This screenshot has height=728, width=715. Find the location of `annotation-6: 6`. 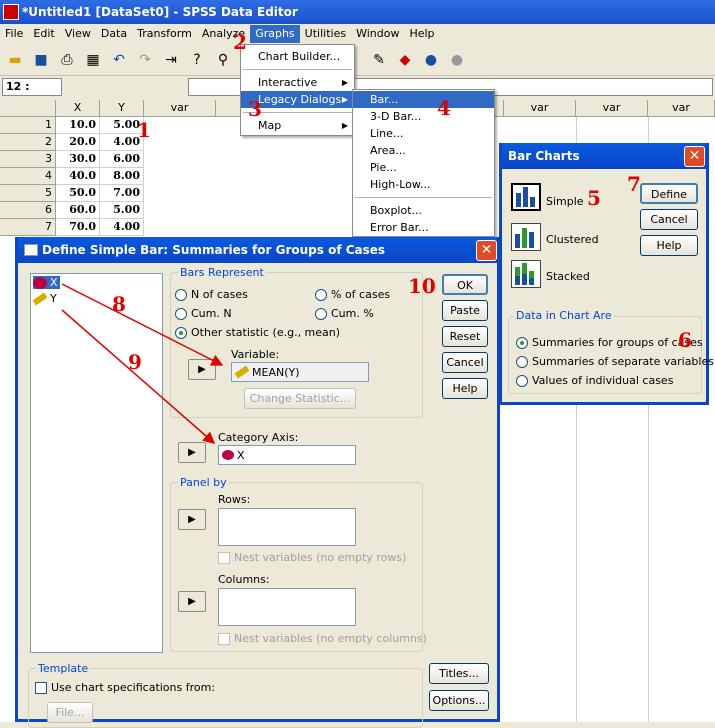

annotation-6: 6 is located at coordinates (685, 340).